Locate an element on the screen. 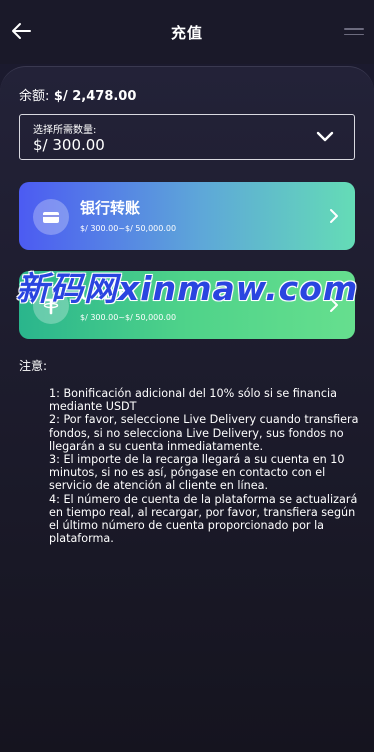 The image size is (374, 752). balance-label: 余额: is located at coordinates (34, 96).